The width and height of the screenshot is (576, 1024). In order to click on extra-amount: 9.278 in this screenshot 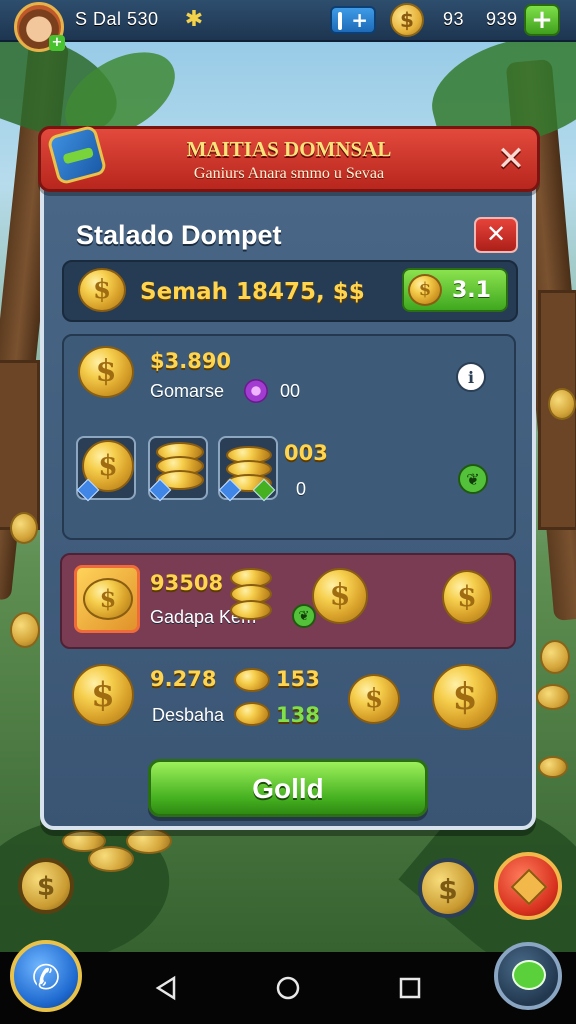, I will do `click(183, 679)`.